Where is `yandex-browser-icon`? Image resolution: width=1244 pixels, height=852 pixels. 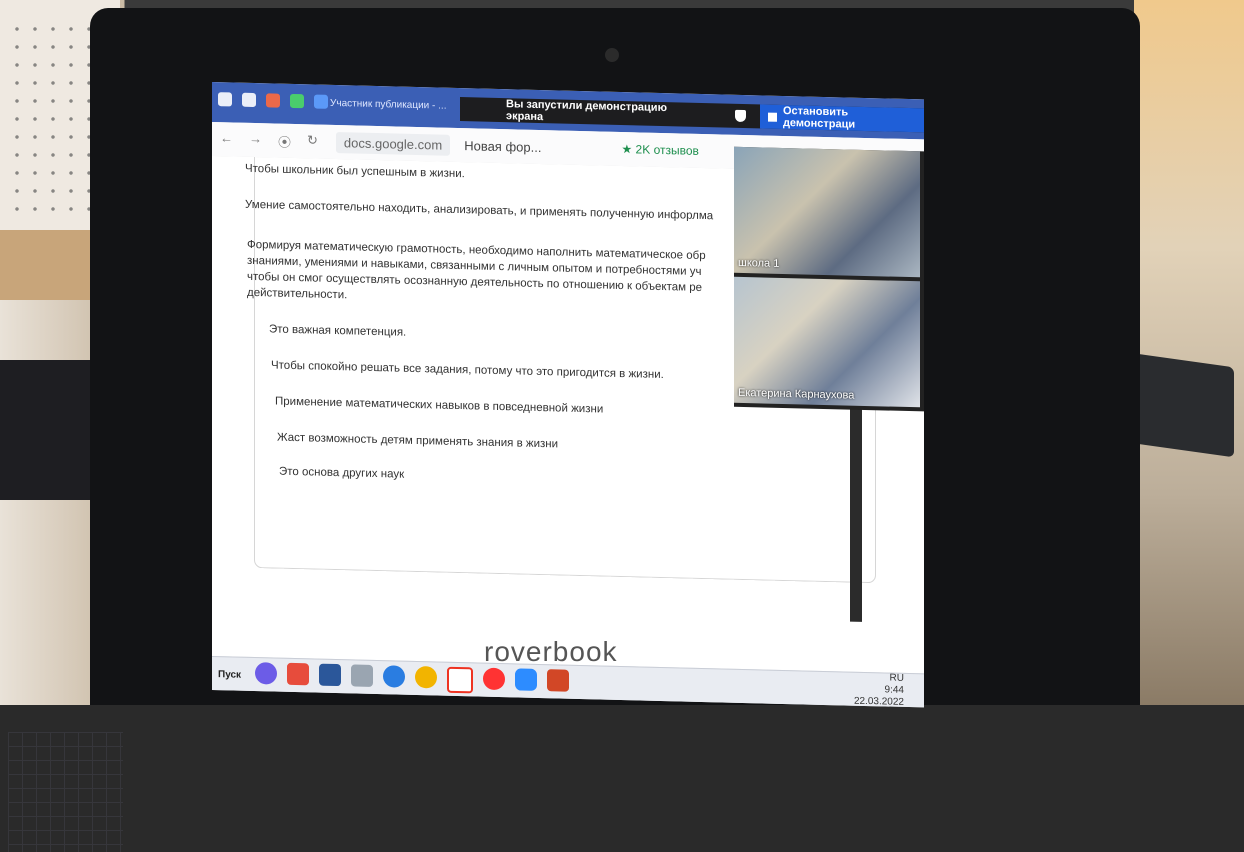 yandex-browser-icon is located at coordinates (460, 680).